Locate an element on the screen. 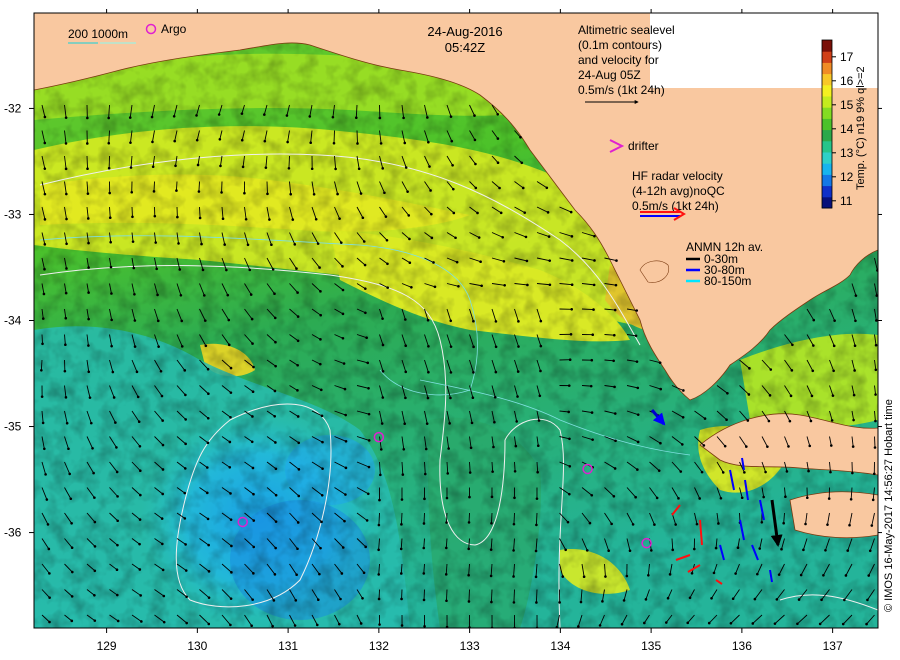 This screenshot has width=900, height=660. lon-tick-label: 133 is located at coordinates (470, 646).